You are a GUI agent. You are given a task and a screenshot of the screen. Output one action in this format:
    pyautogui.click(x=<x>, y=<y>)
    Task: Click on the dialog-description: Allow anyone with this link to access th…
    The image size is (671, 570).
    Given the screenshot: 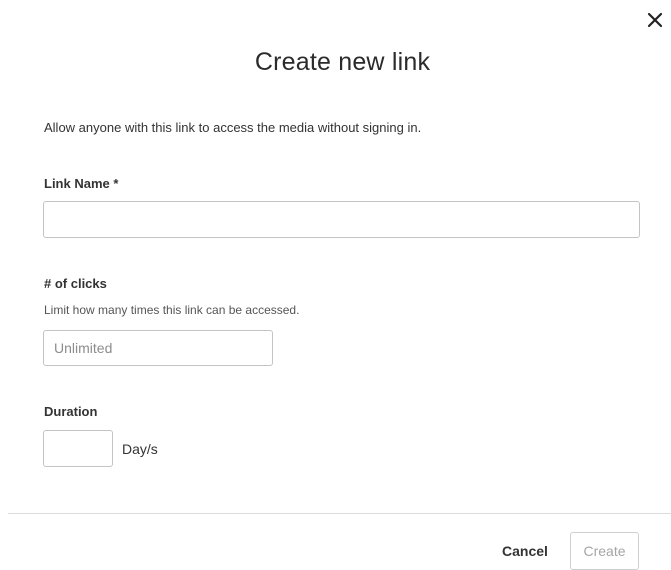 What is the action you would take?
    pyautogui.click(x=233, y=127)
    